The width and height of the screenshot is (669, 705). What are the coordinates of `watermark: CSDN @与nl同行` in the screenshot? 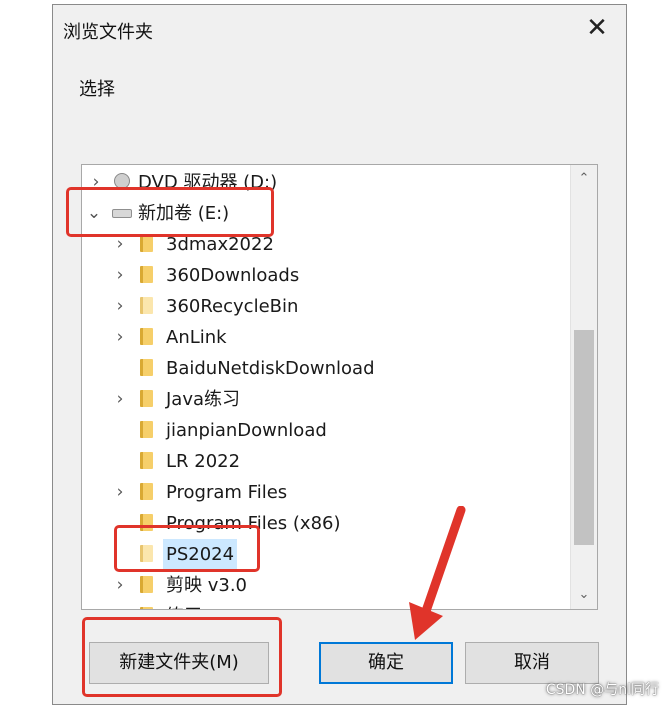 It's located at (602, 690).